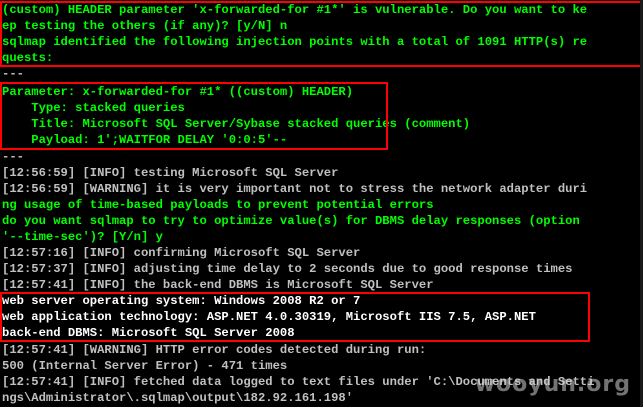  What do you see at coordinates (145, 26) in the screenshot?
I see `vuln-prompt-line-2: ep testing the others (if any)? [y/N] n` at bounding box center [145, 26].